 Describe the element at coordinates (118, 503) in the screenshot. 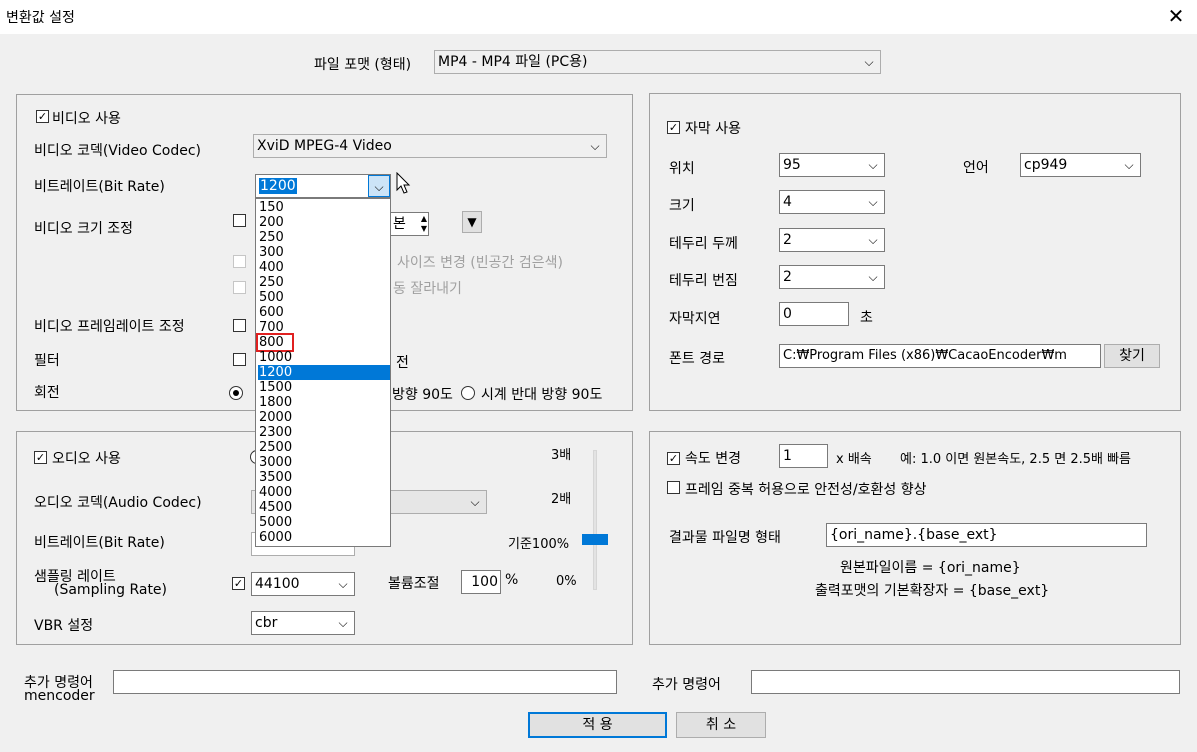

I see `audio-codec-label: 오디오 코덱(Audio Codec)` at that location.